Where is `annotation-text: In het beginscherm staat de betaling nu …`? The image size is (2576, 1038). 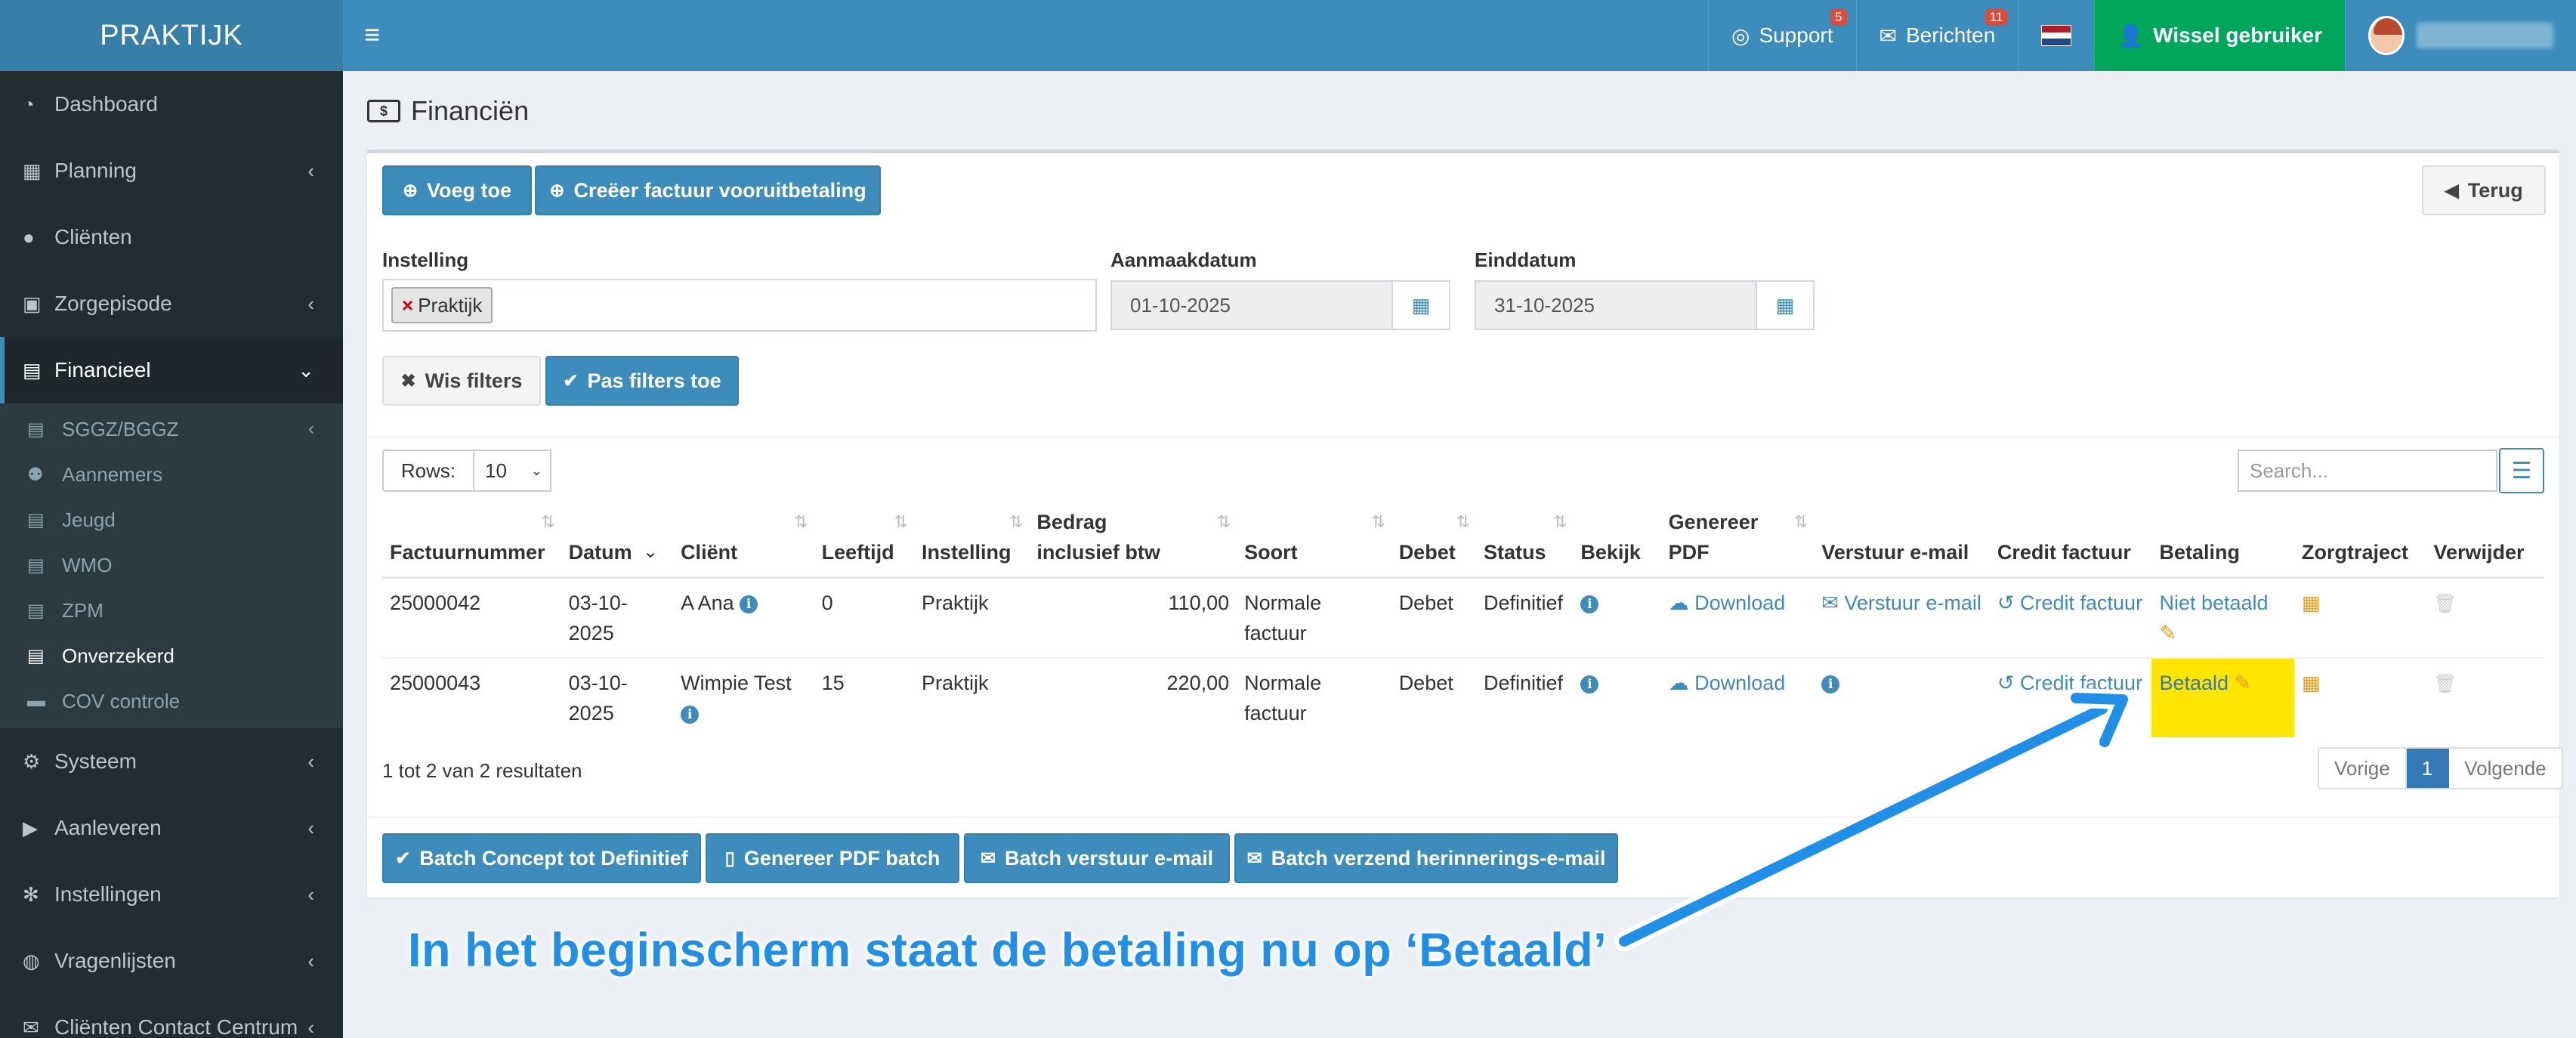
annotation-text: In het beginscherm staat de betaling nu … is located at coordinates (1008, 950).